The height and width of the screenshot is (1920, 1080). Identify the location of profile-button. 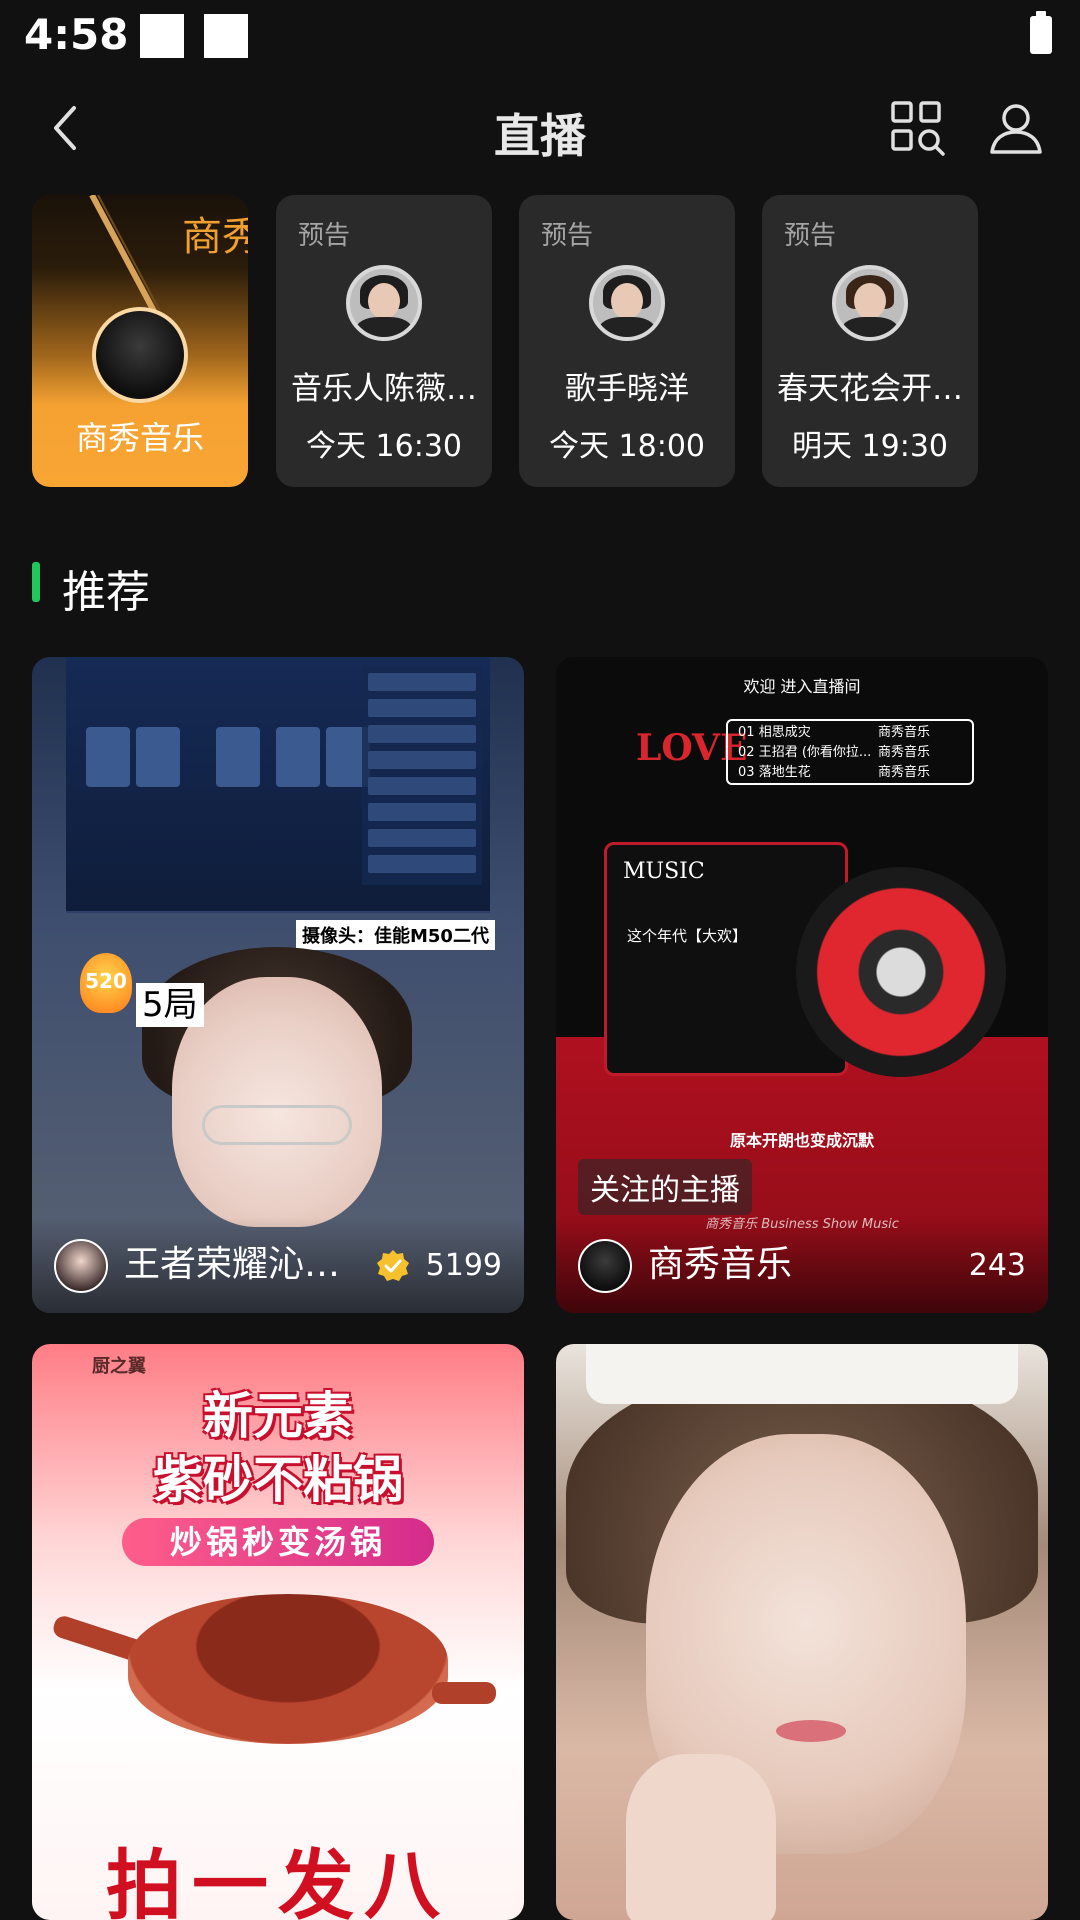
(1016, 128).